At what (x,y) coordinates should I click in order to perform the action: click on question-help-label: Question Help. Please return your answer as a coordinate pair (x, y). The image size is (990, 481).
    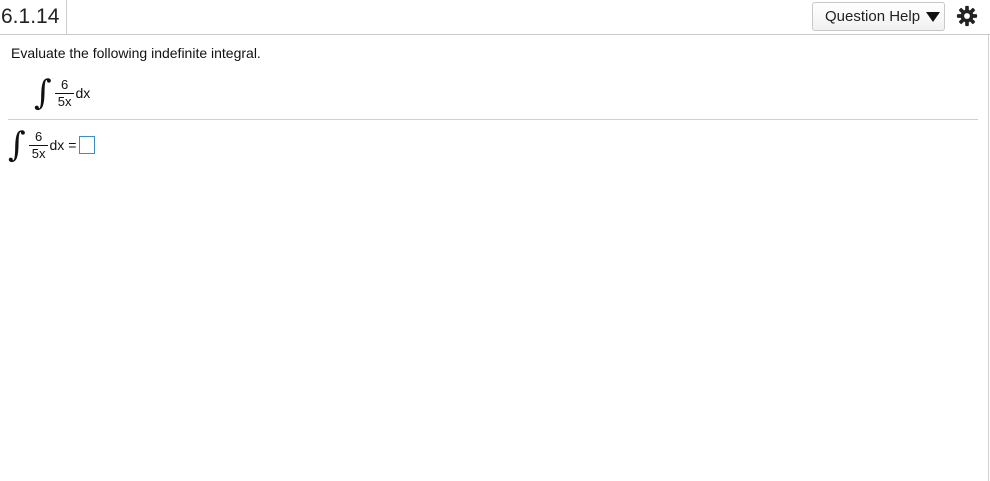
    Looking at the image, I should click on (873, 16).